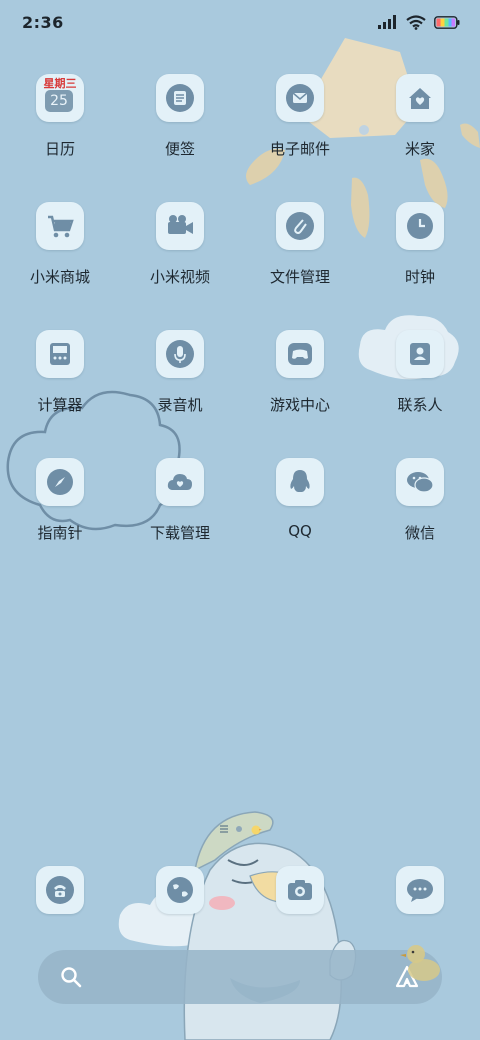 This screenshot has height=1040, width=480. I want to click on status-icons, so click(419, 22).